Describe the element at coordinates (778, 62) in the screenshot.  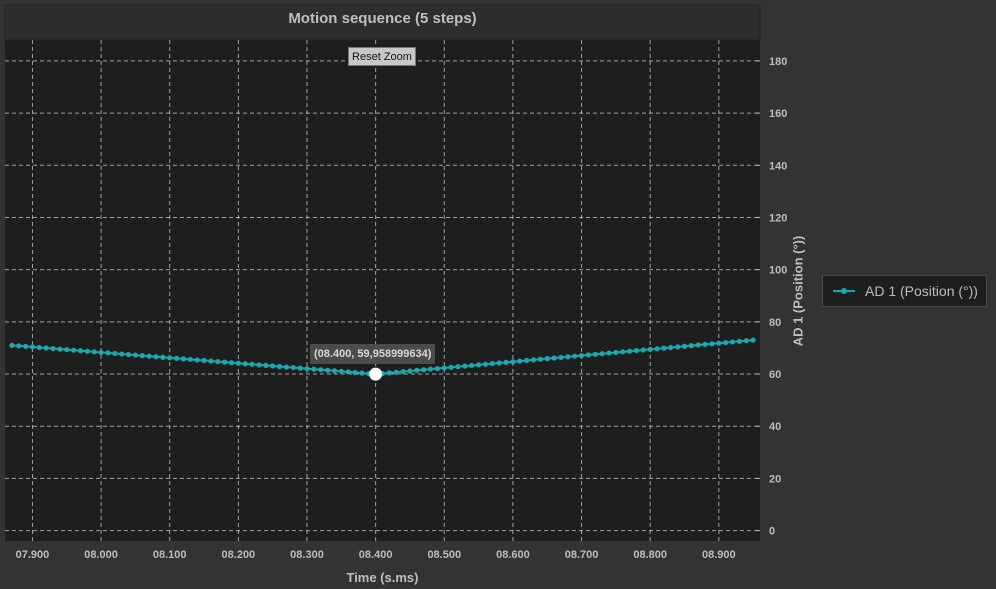
I see `y-tick-label: 180` at that location.